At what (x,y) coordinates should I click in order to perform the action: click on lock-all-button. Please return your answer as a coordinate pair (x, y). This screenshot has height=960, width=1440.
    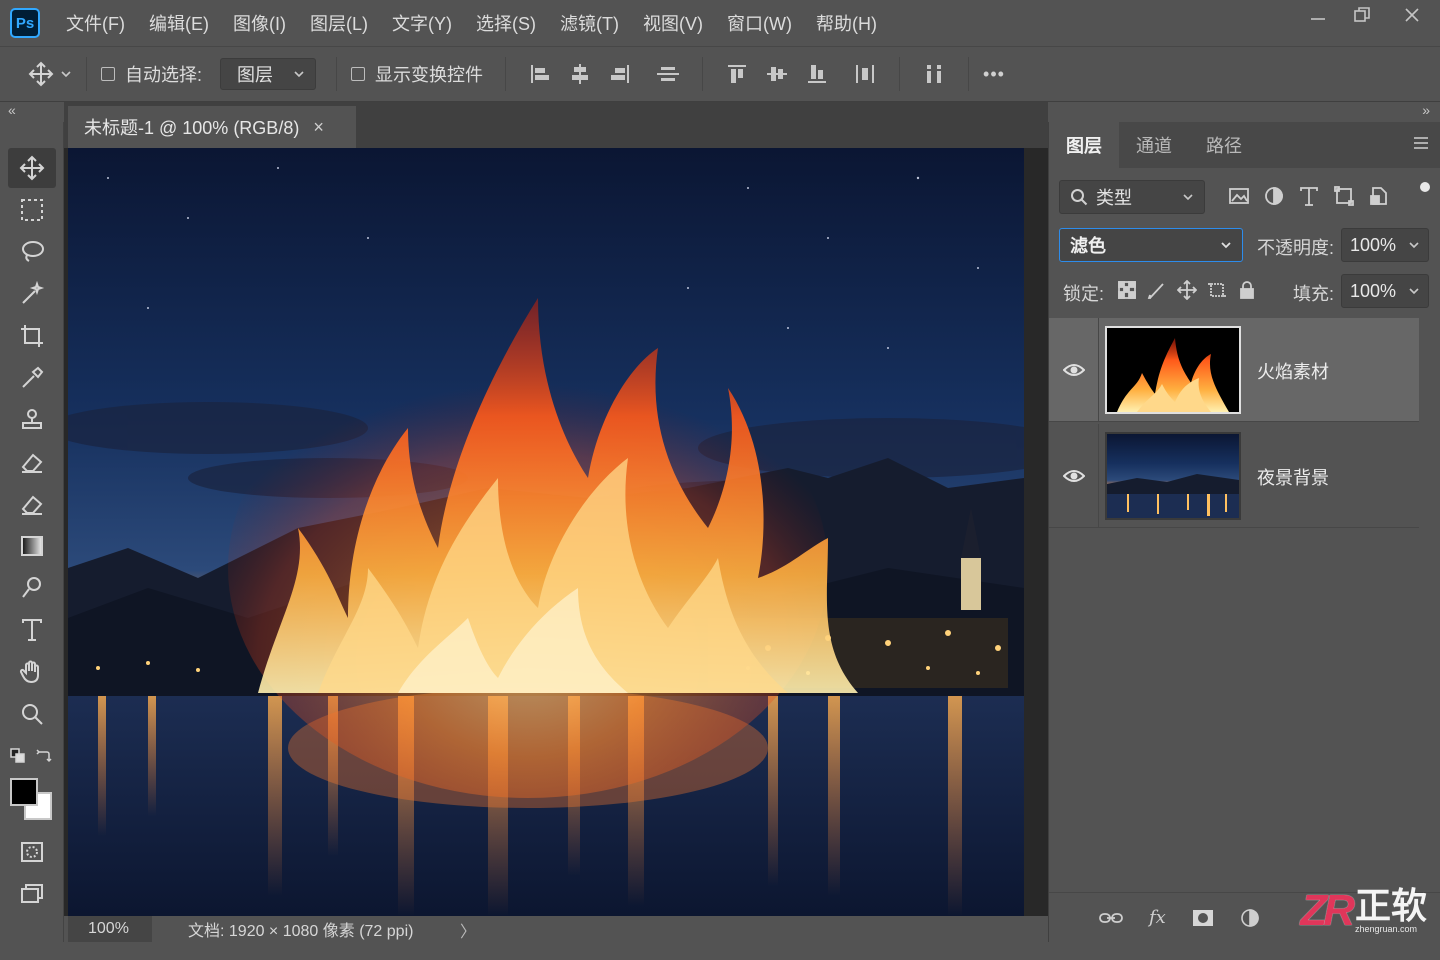
    Looking at the image, I should click on (1247, 290).